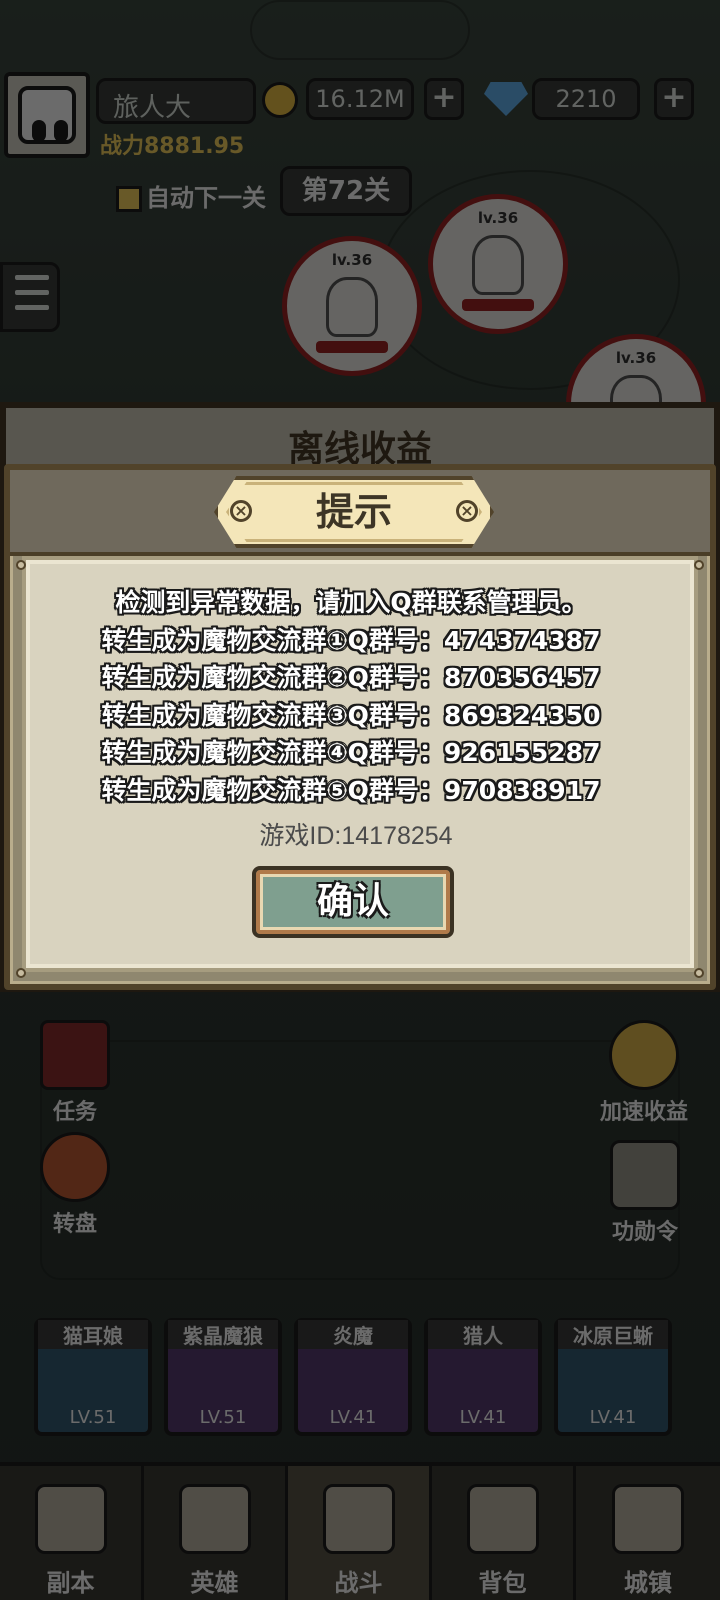 The image size is (720, 1600). Describe the element at coordinates (648, 1583) in the screenshot. I see `tab-label: 城镇` at that location.